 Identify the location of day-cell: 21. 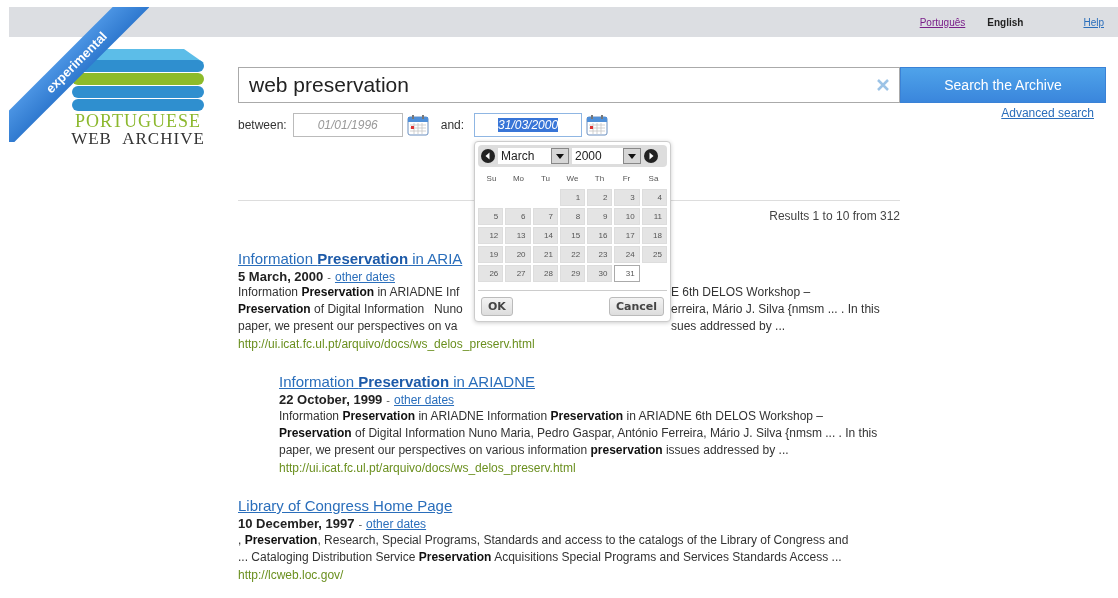
(545, 254).